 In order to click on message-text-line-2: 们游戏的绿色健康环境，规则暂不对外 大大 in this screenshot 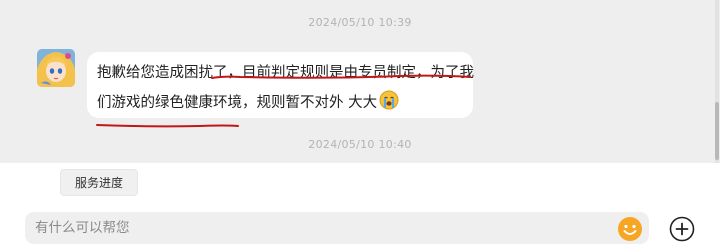, I will do `click(248, 102)`.